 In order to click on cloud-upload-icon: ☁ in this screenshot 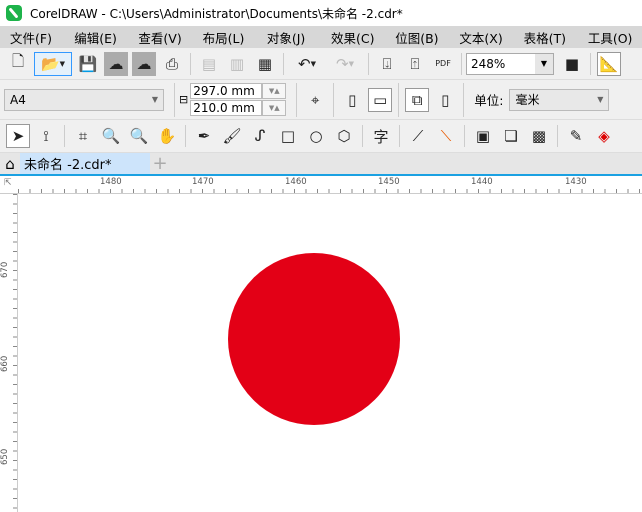, I will do `click(144, 63)`.